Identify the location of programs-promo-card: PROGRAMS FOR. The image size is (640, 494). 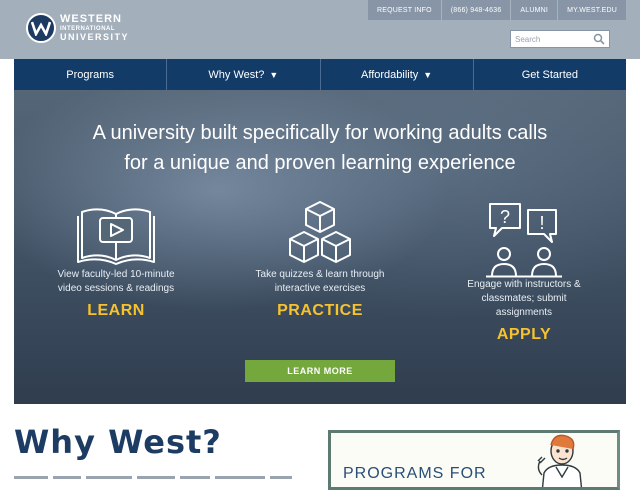
(474, 460).